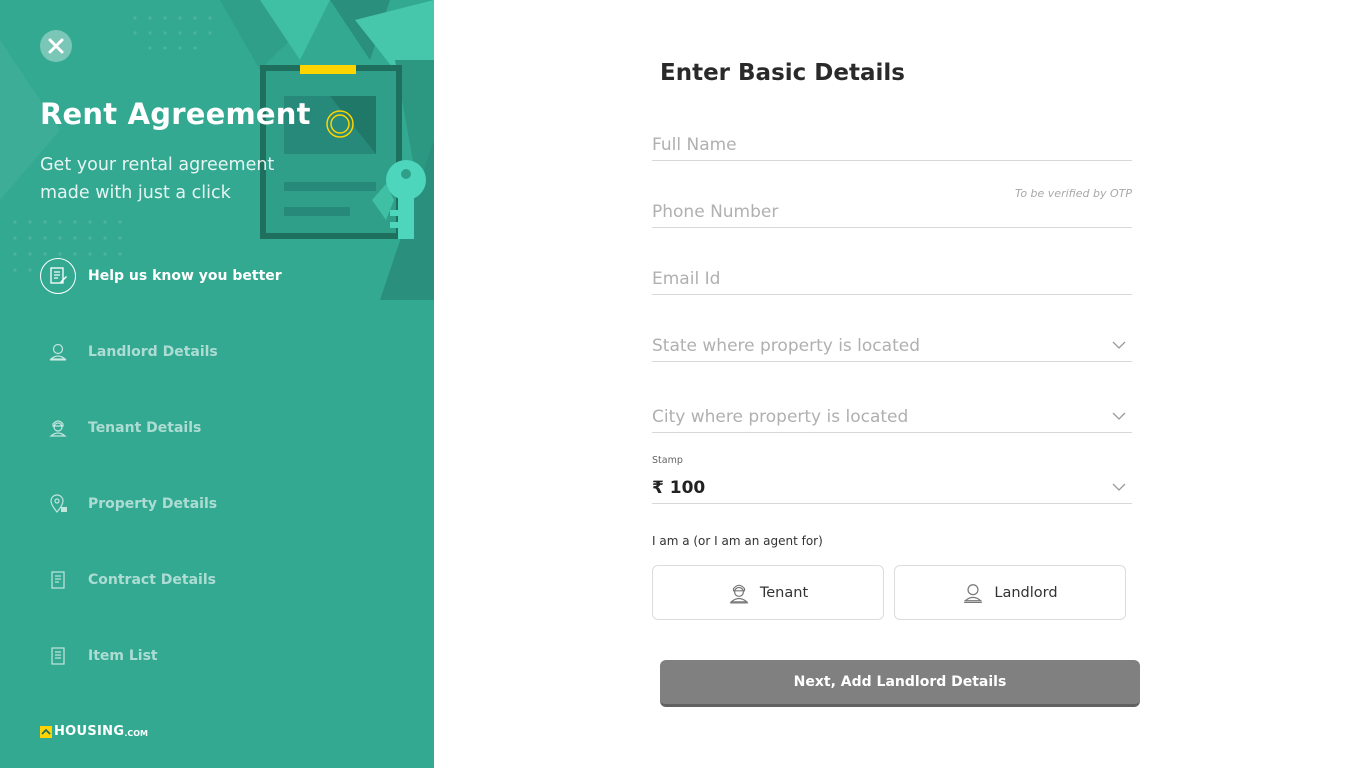 This screenshot has height=768, width=1347. I want to click on tenant-role-button: Tenant, so click(768, 592).